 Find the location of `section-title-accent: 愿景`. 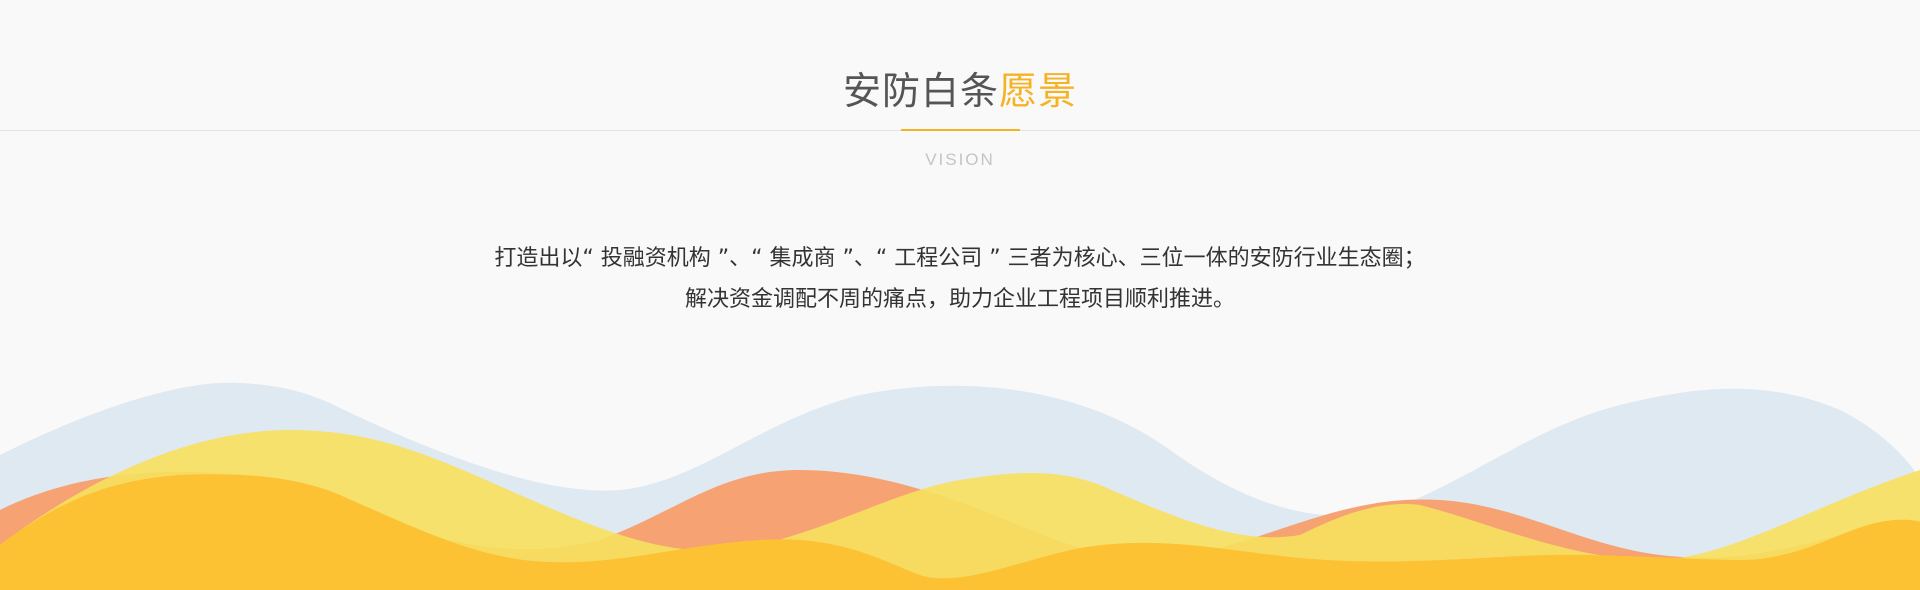

section-title-accent: 愿景 is located at coordinates (1038, 91).